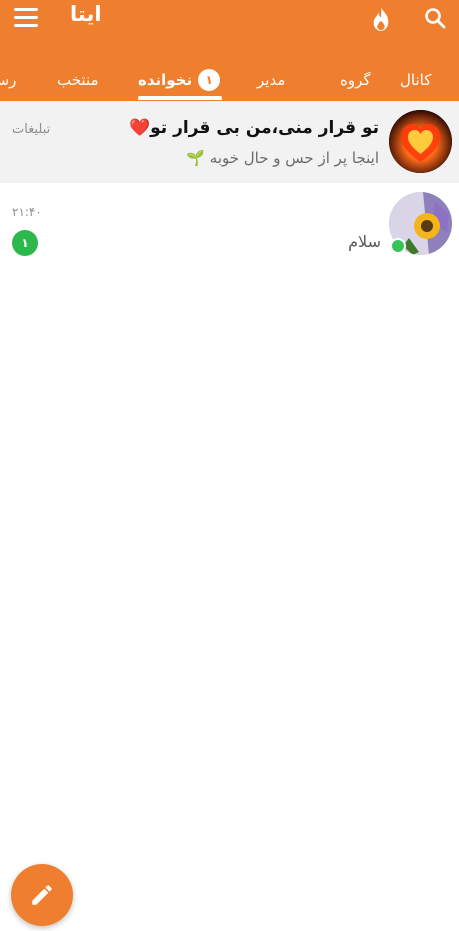 The height and width of the screenshot is (931, 459). I want to click on tab-label: مدیر, so click(271, 80).